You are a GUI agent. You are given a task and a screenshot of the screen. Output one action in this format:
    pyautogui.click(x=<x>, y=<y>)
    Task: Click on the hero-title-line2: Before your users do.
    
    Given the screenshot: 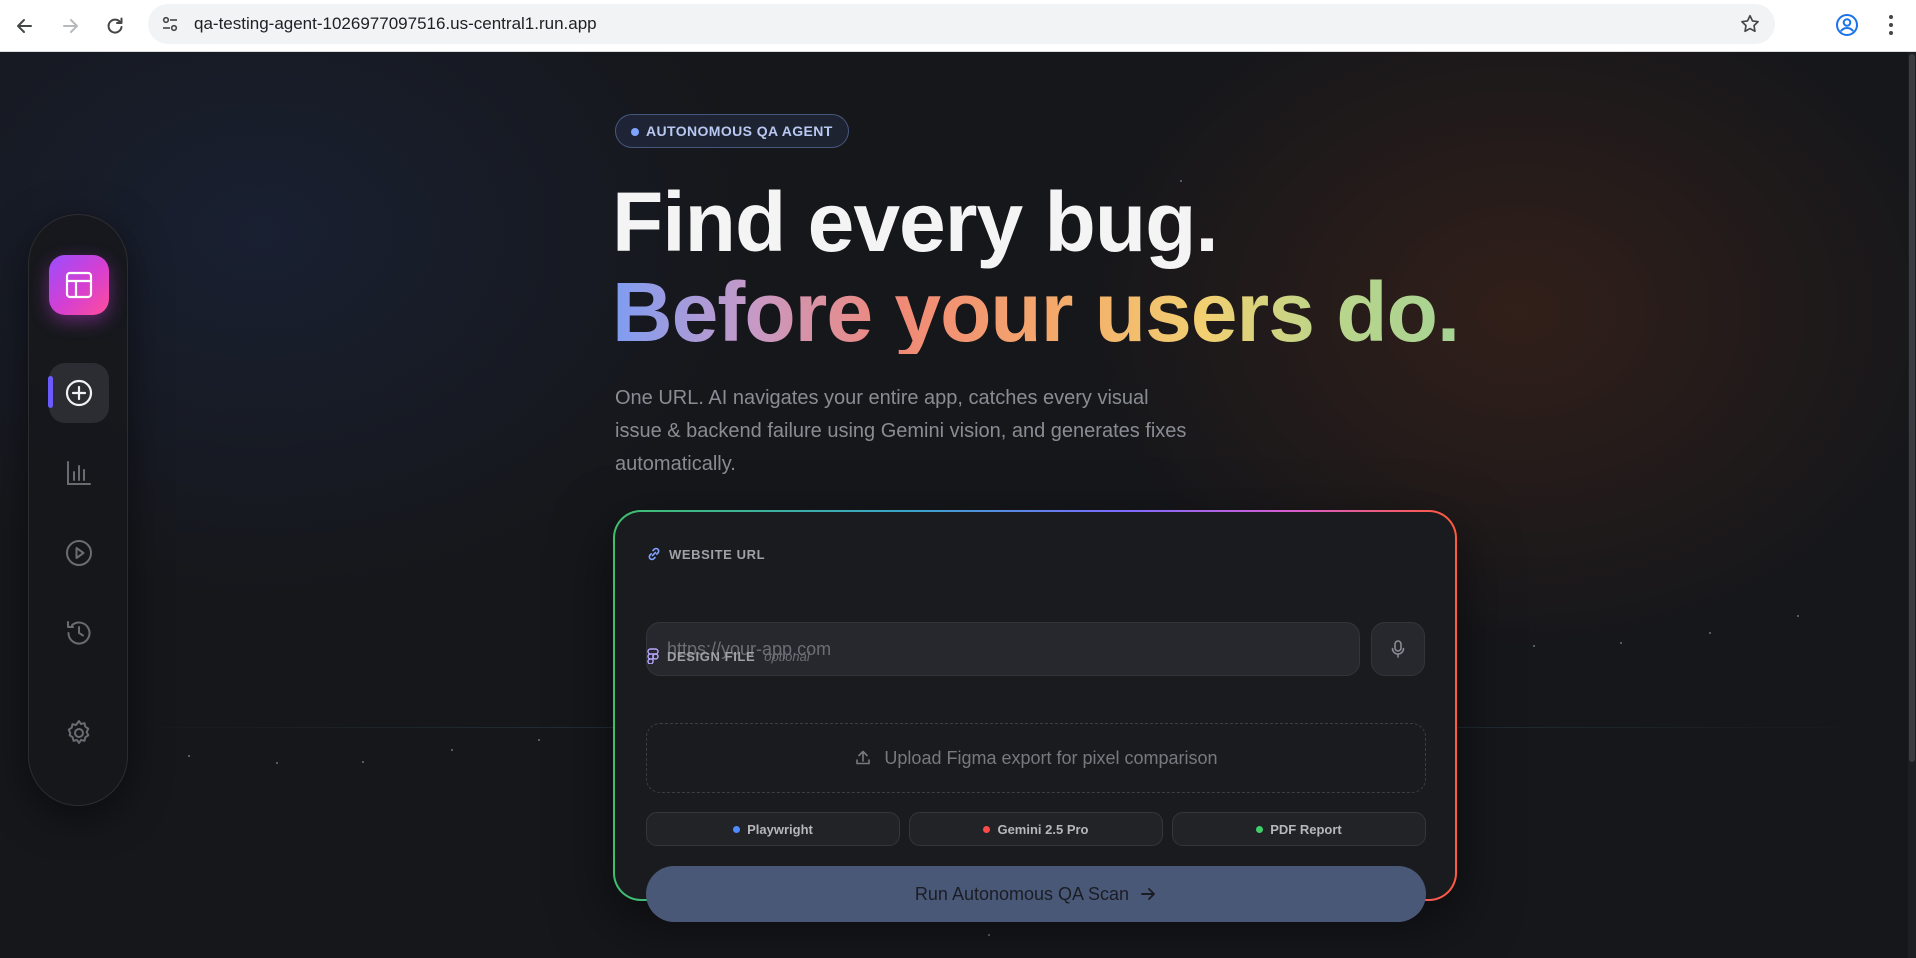 What is the action you would take?
    pyautogui.click(x=1036, y=312)
    